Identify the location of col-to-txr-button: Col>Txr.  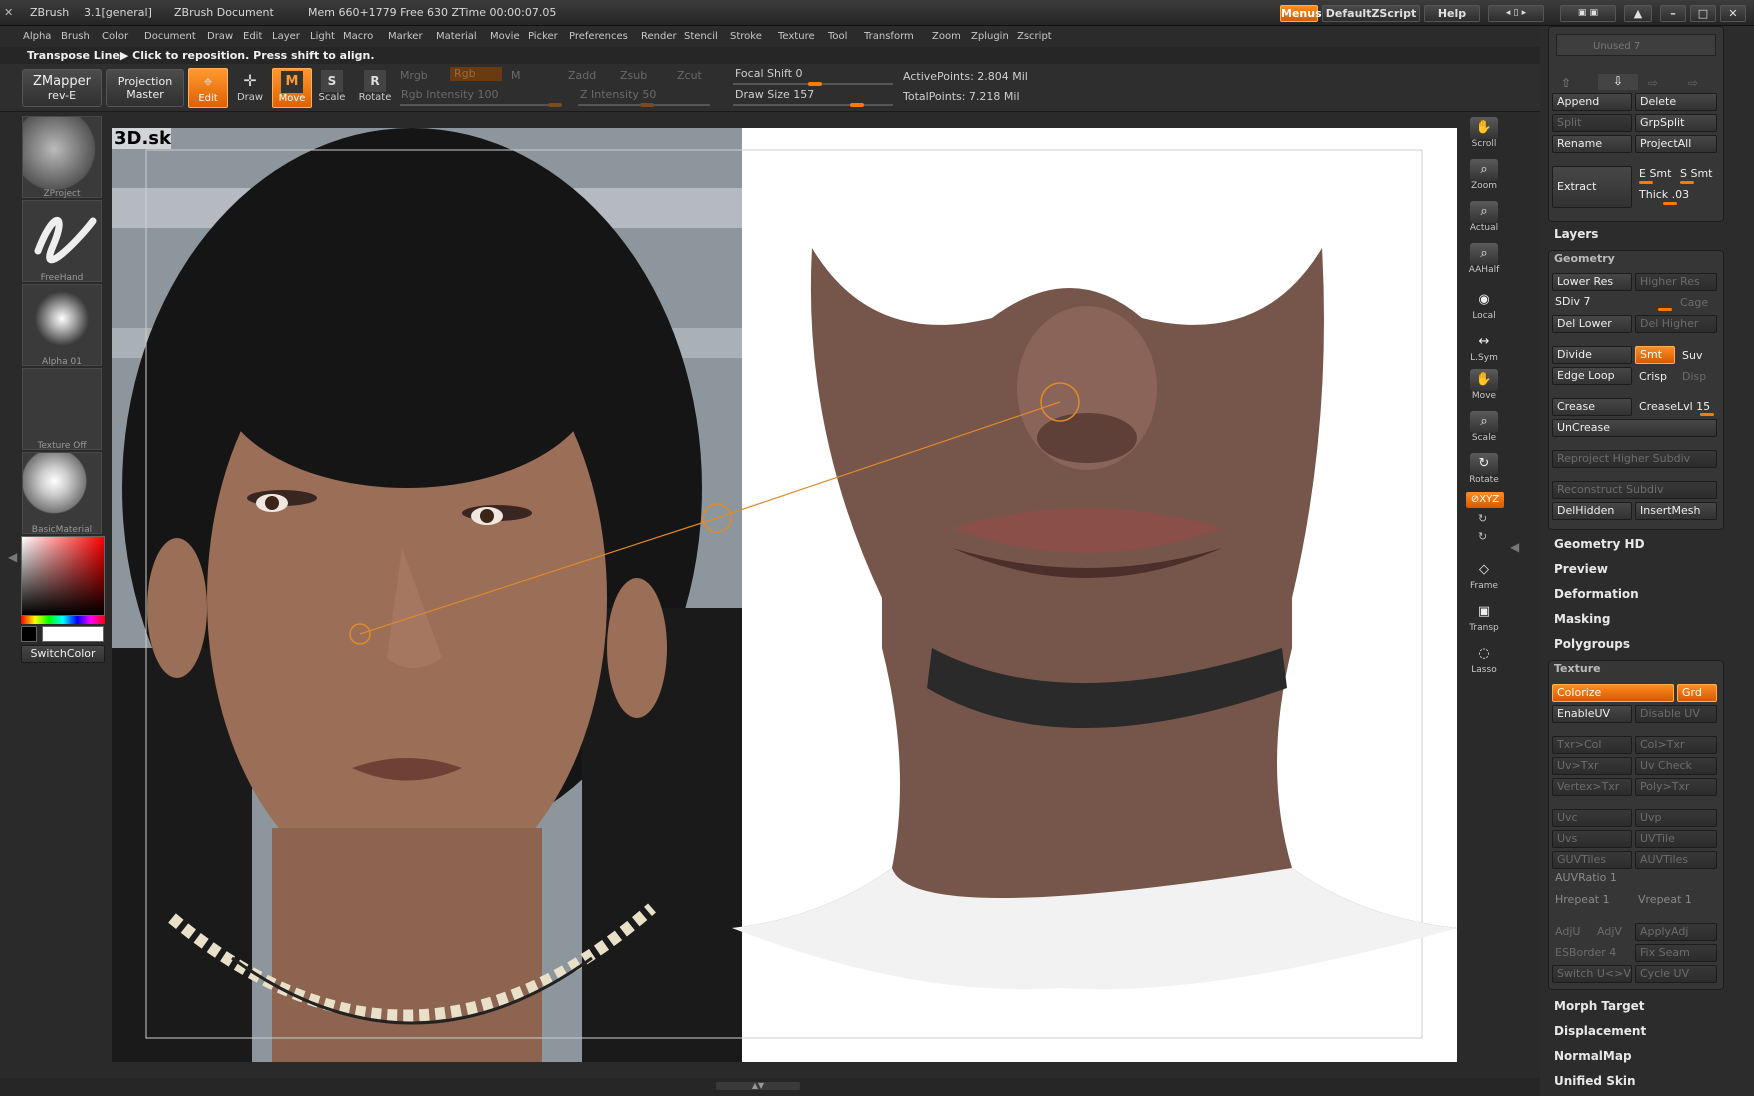
(1676, 745).